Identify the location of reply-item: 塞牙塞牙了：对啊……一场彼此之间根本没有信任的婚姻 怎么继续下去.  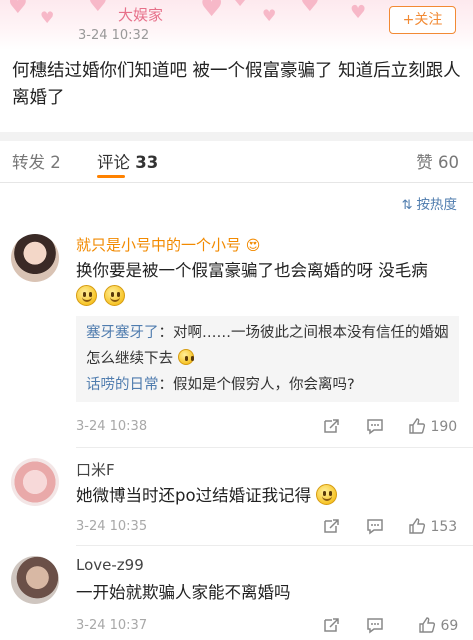
(267, 346).